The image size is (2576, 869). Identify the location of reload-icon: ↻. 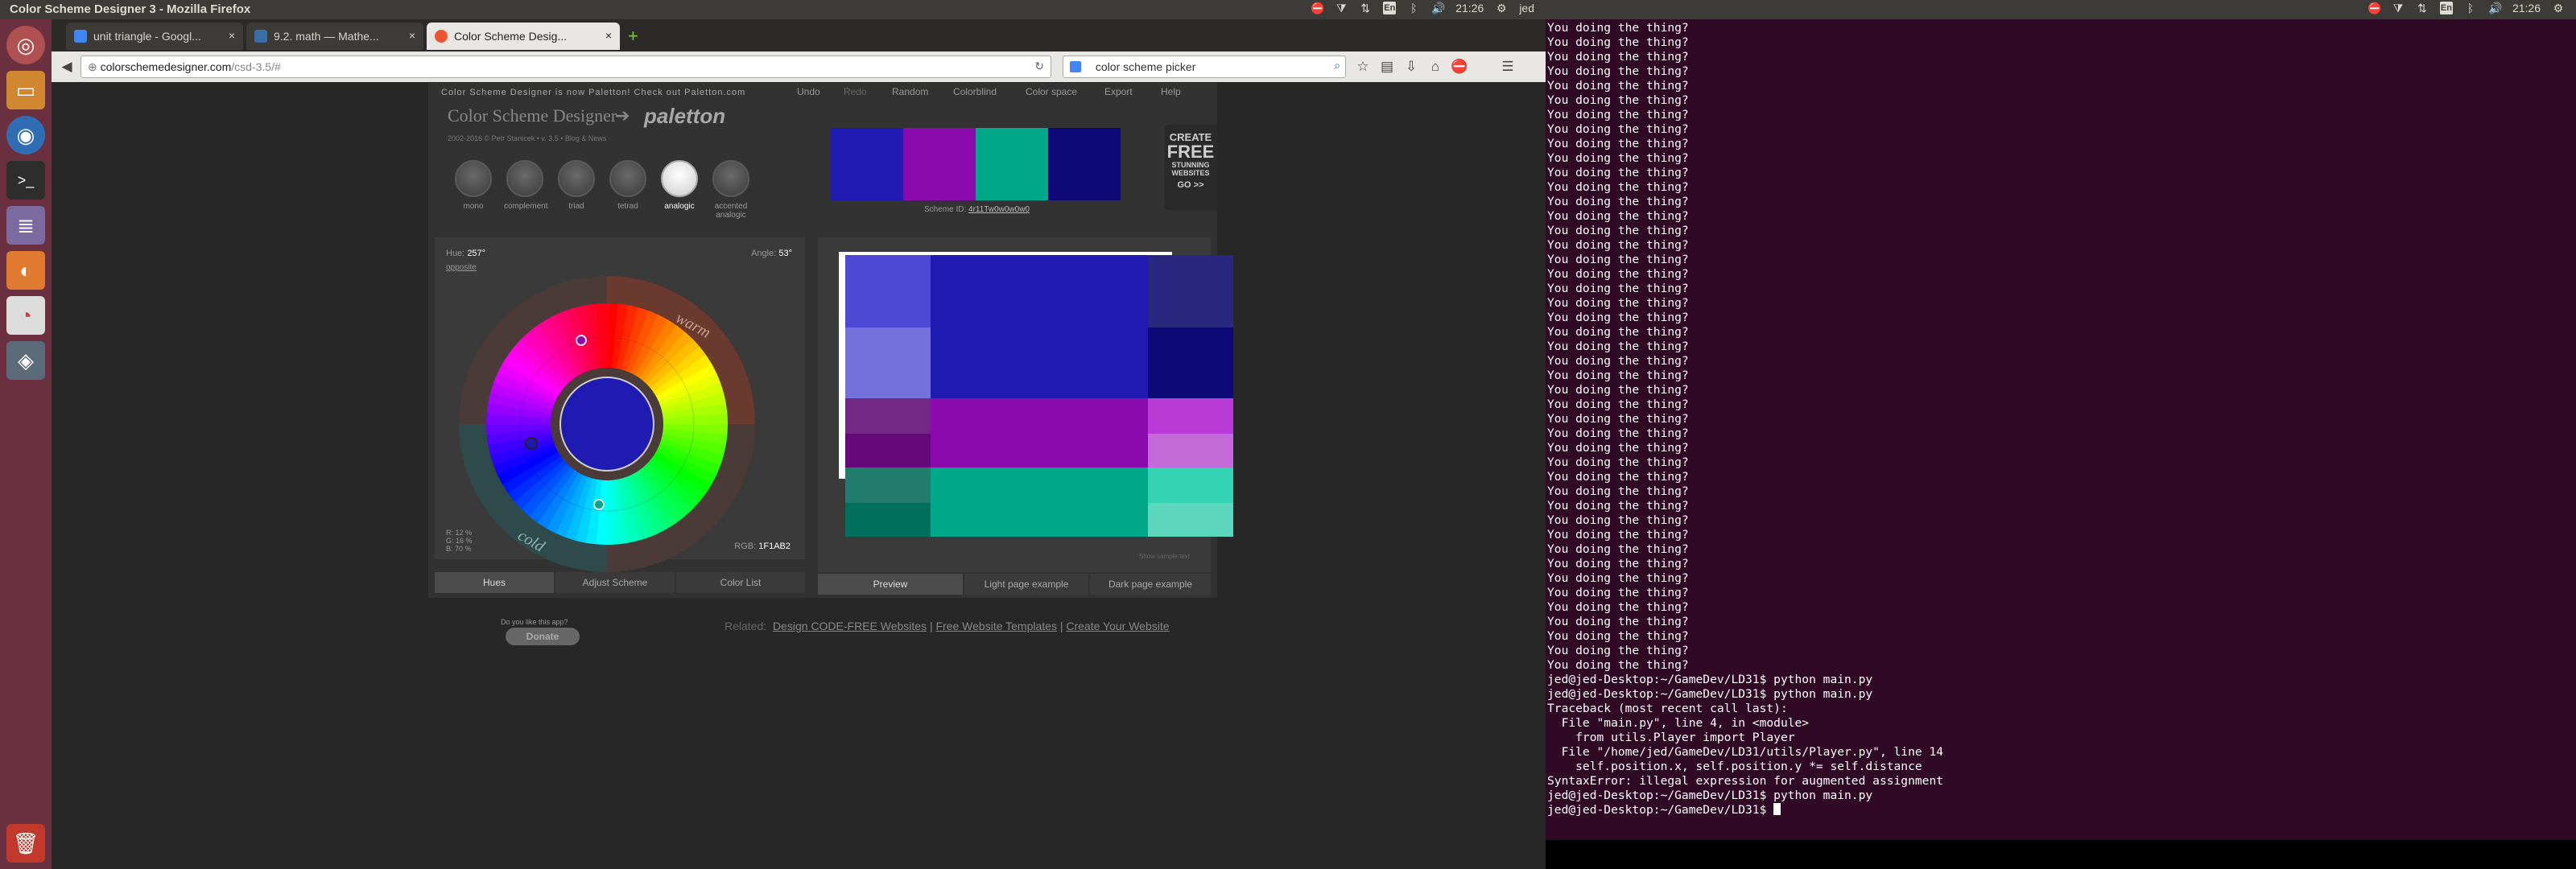
(1039, 66).